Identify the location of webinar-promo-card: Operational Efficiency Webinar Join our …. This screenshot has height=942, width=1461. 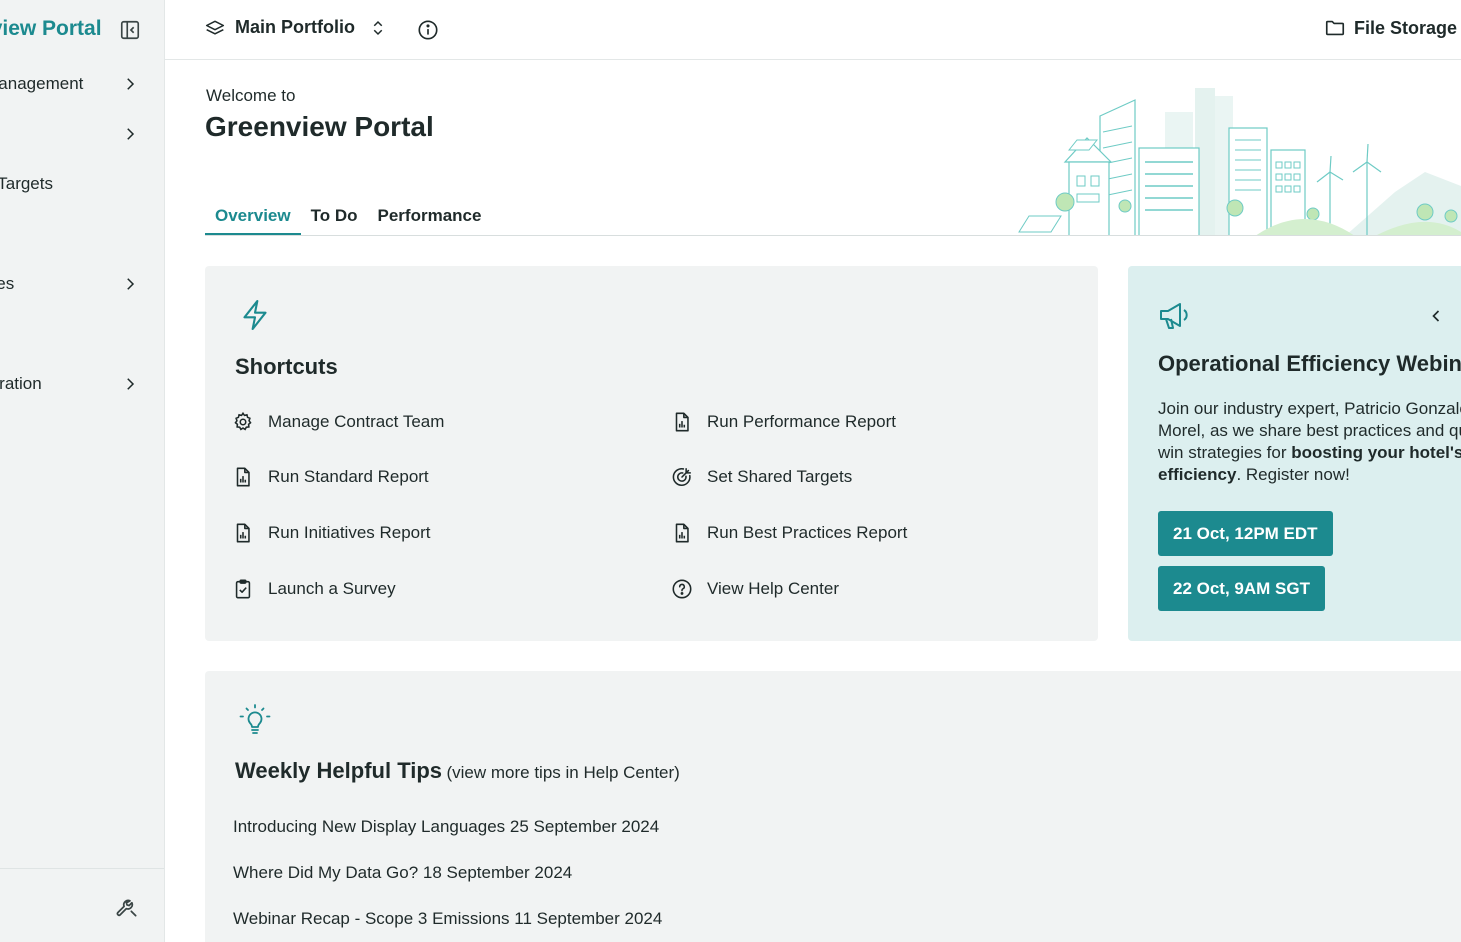
(1294, 453).